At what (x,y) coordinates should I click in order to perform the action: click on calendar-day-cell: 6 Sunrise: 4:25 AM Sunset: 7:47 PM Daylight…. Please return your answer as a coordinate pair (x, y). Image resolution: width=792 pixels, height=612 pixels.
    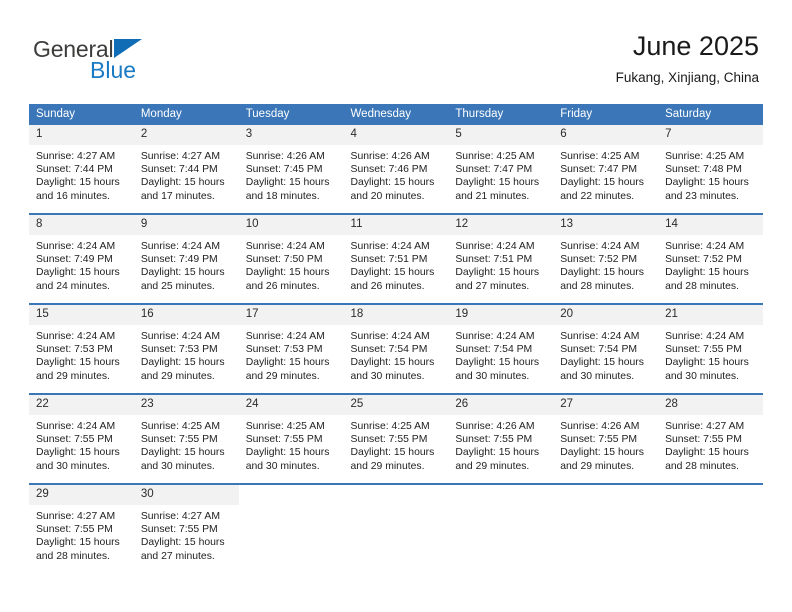
    Looking at the image, I should click on (606, 169).